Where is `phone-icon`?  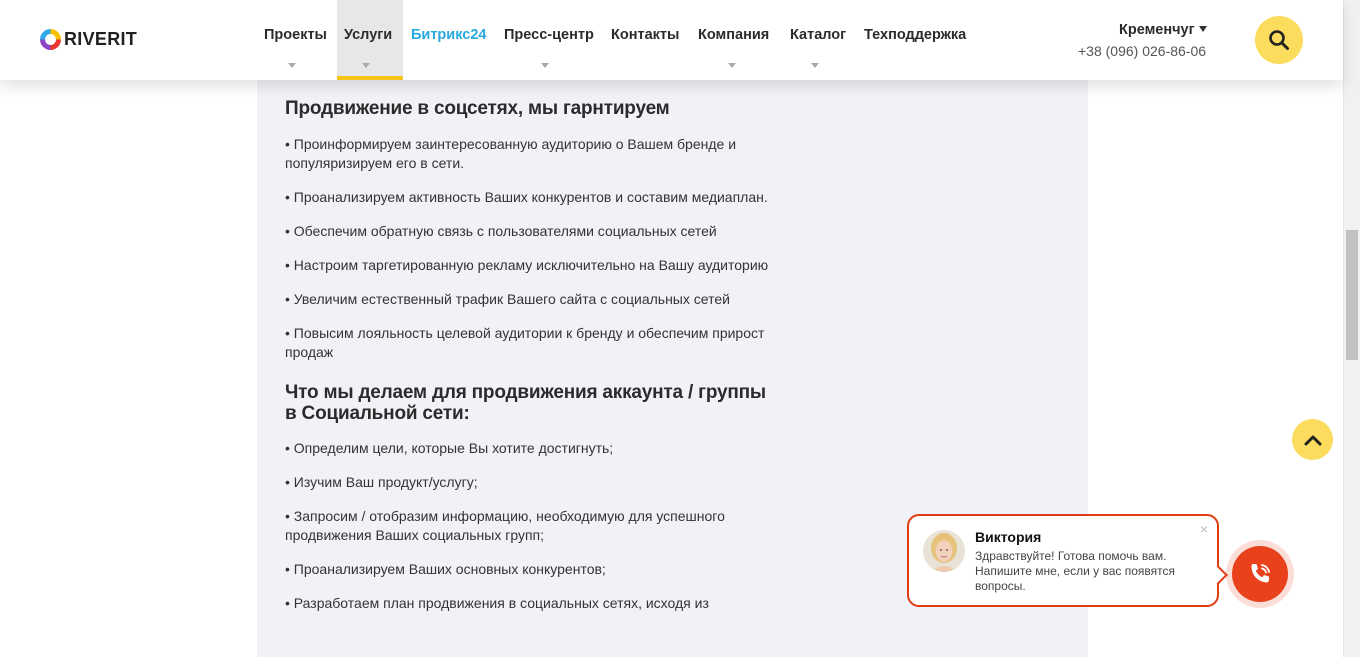 phone-icon is located at coordinates (1260, 573).